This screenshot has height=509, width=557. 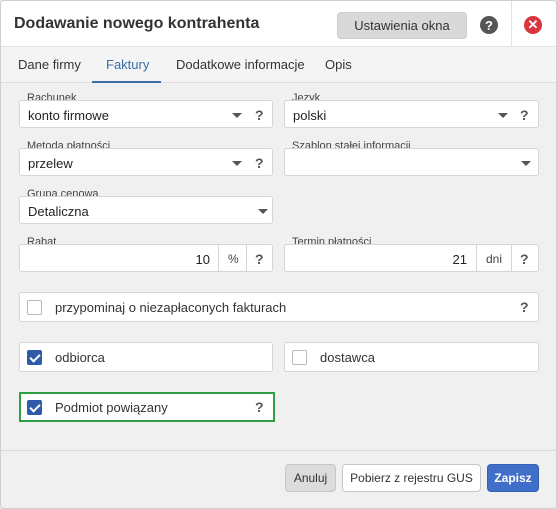 What do you see at coordinates (202, 259) in the screenshot?
I see `rabat-value: 10` at bounding box center [202, 259].